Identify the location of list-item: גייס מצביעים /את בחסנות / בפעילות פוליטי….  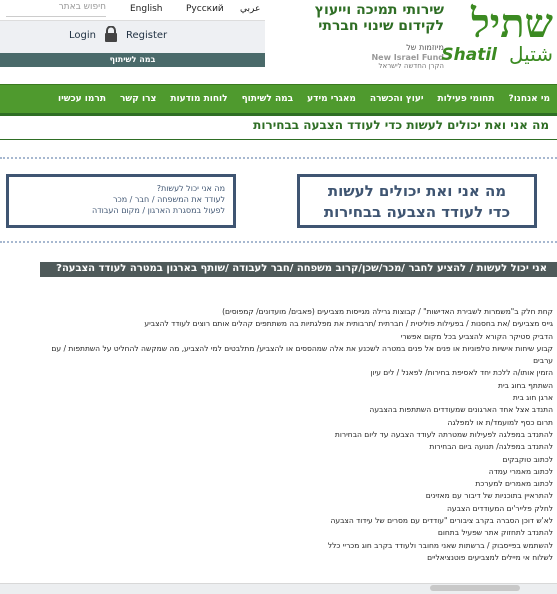
(276, 324).